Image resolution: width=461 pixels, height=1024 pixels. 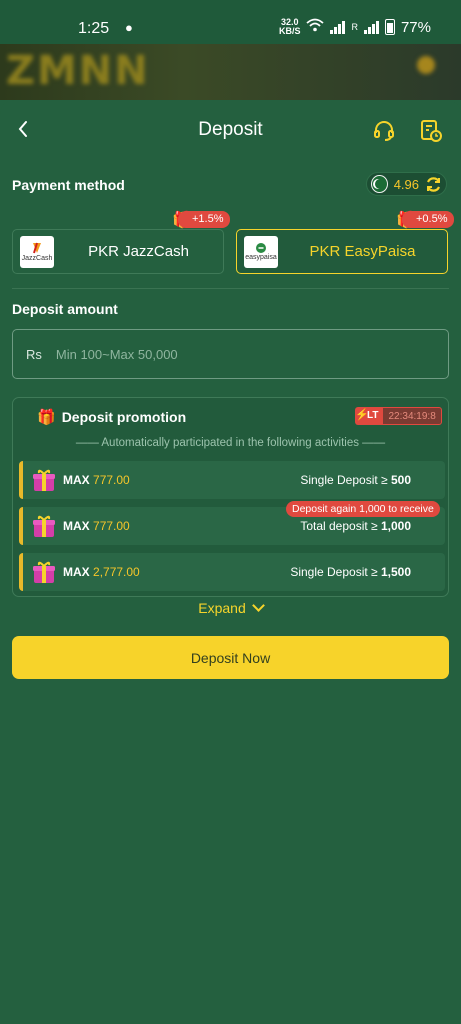 What do you see at coordinates (379, 184) in the screenshot?
I see `pakistan-flag-icon` at bounding box center [379, 184].